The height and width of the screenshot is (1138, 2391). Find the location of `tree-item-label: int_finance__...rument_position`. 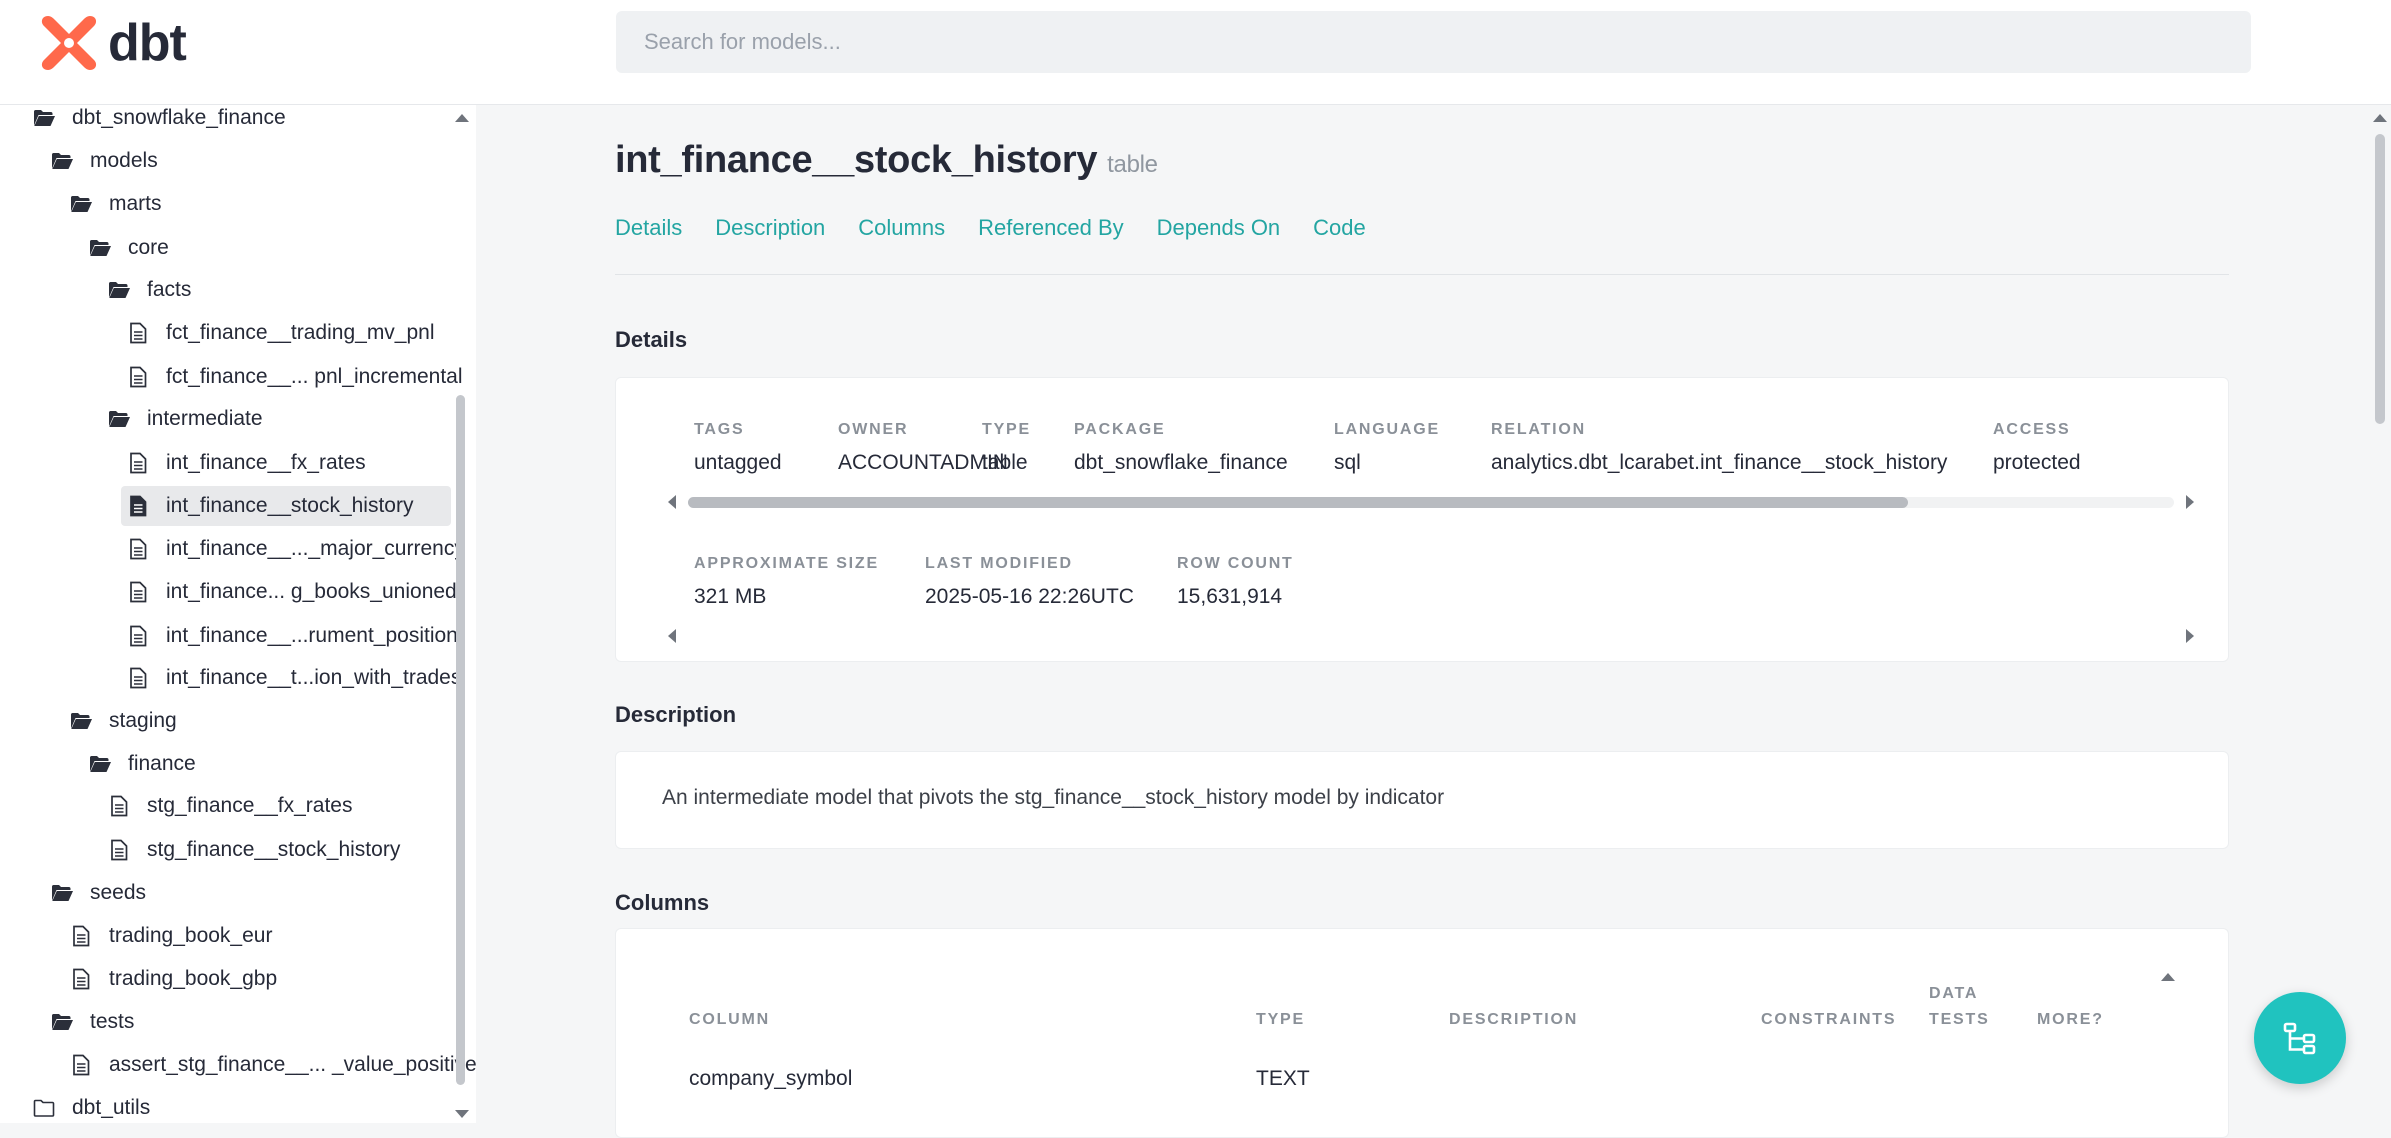

tree-item-label: int_finance__...rument_position is located at coordinates (312, 635).